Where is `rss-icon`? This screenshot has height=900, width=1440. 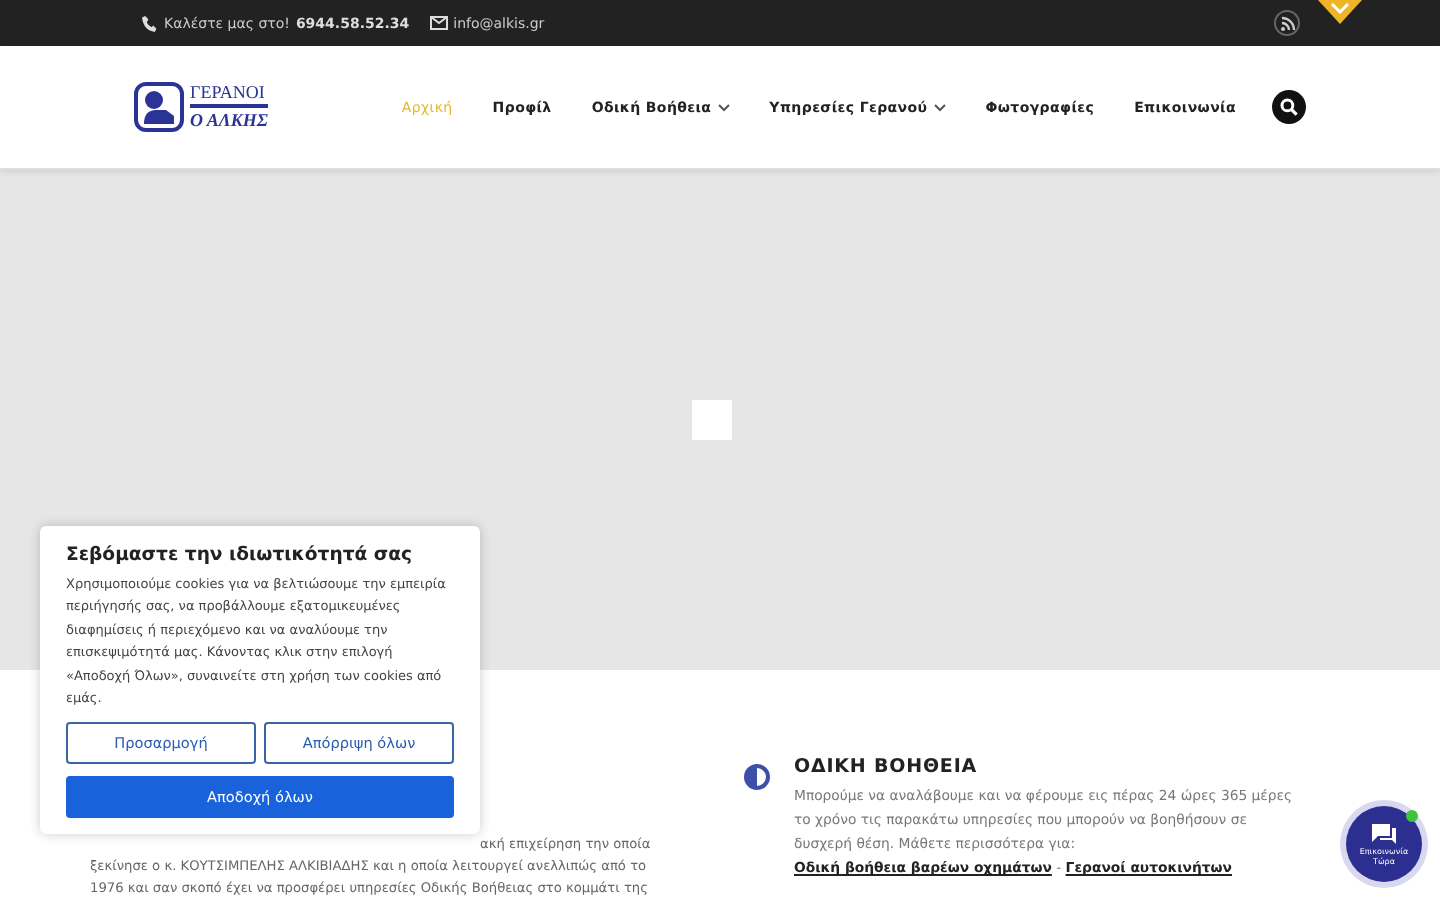
rss-icon is located at coordinates (1287, 23).